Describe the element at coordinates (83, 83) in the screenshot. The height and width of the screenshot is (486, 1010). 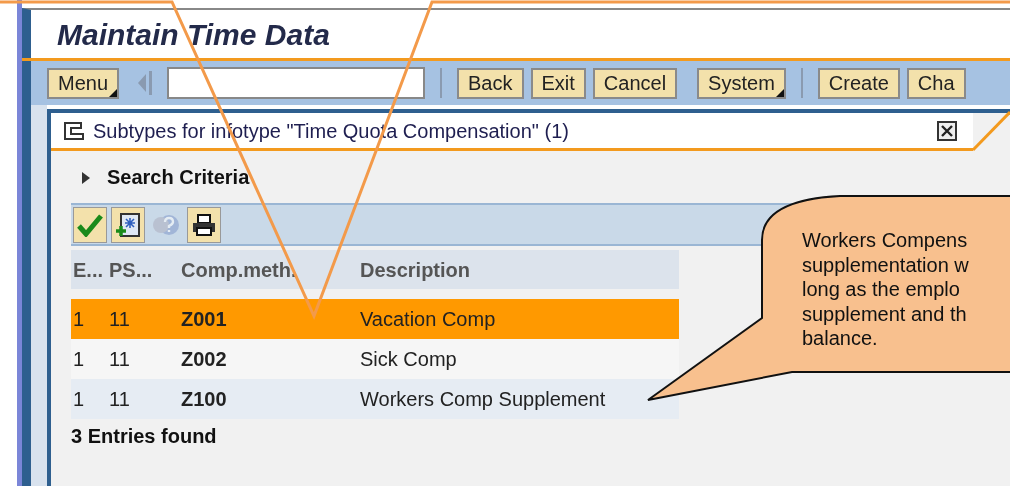
I see `toolbar-button: Menu` at that location.